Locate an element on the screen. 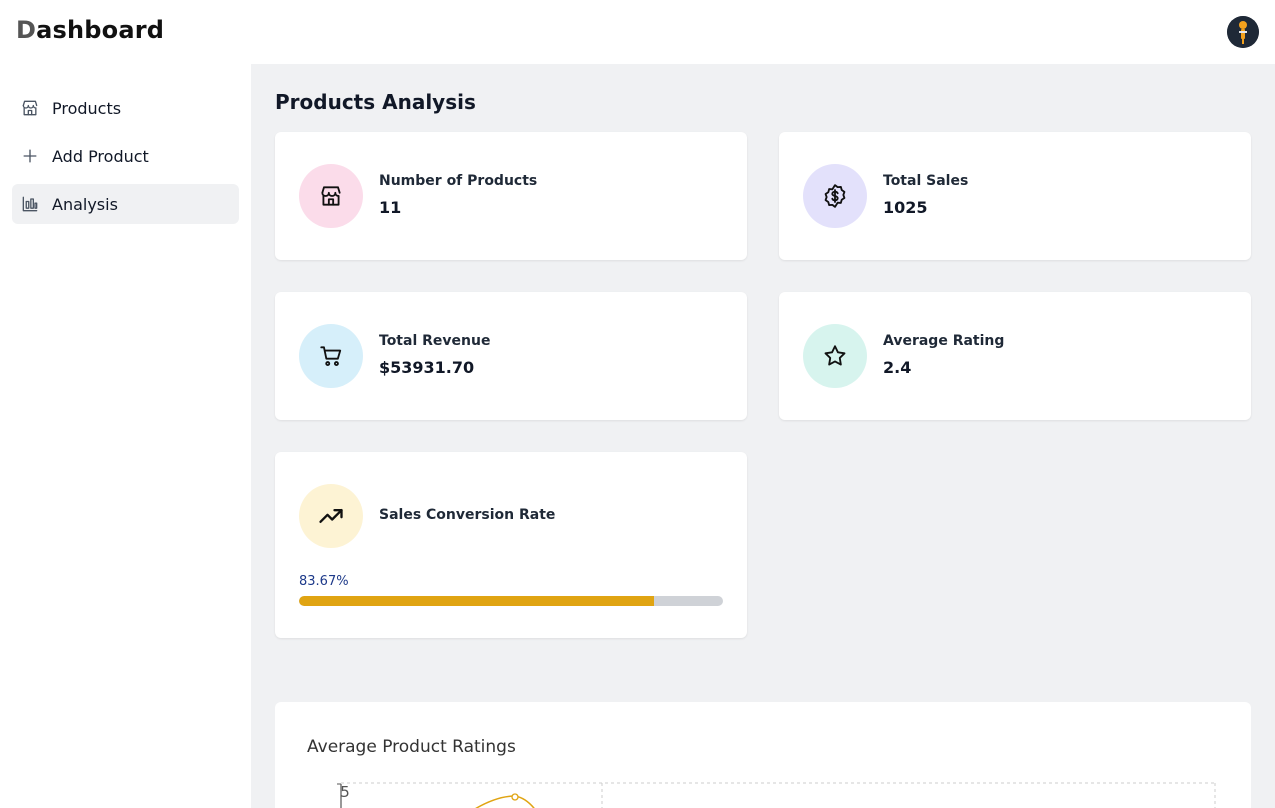 This screenshot has width=1275, height=808. stat-value: 2.4 is located at coordinates (897, 367).